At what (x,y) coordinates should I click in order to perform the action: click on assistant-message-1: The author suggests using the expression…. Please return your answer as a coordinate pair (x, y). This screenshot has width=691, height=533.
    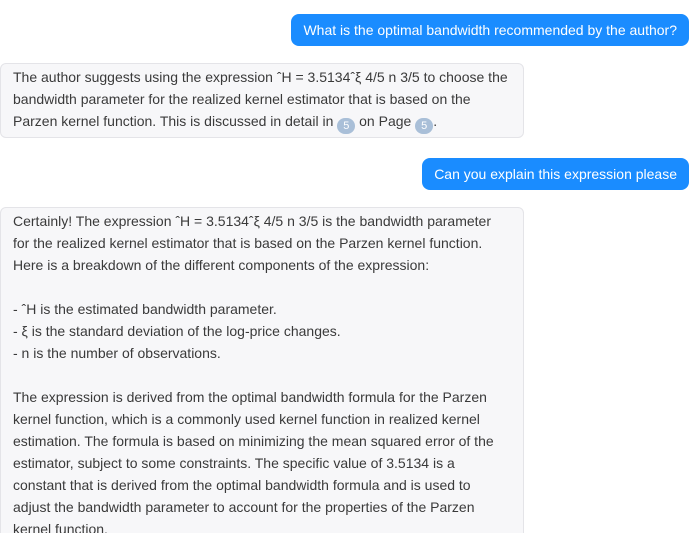
    Looking at the image, I should click on (262, 100).